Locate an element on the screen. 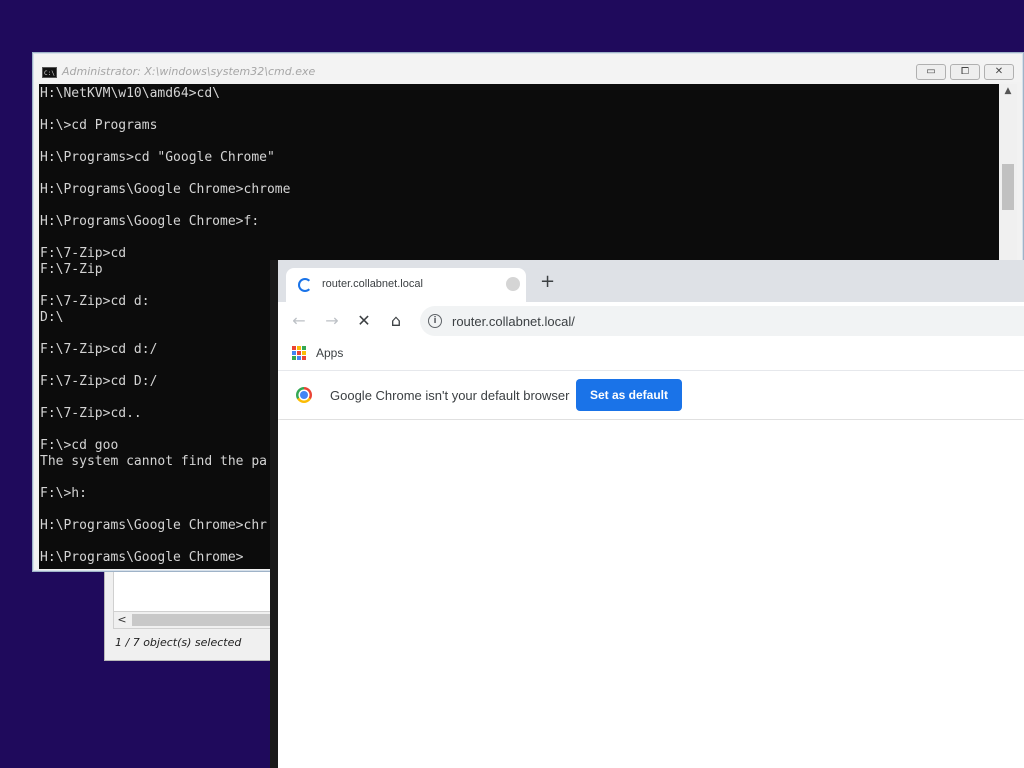 This screenshot has height=768, width=1024. tab-router: router.collabnet.local is located at coordinates (406, 285).